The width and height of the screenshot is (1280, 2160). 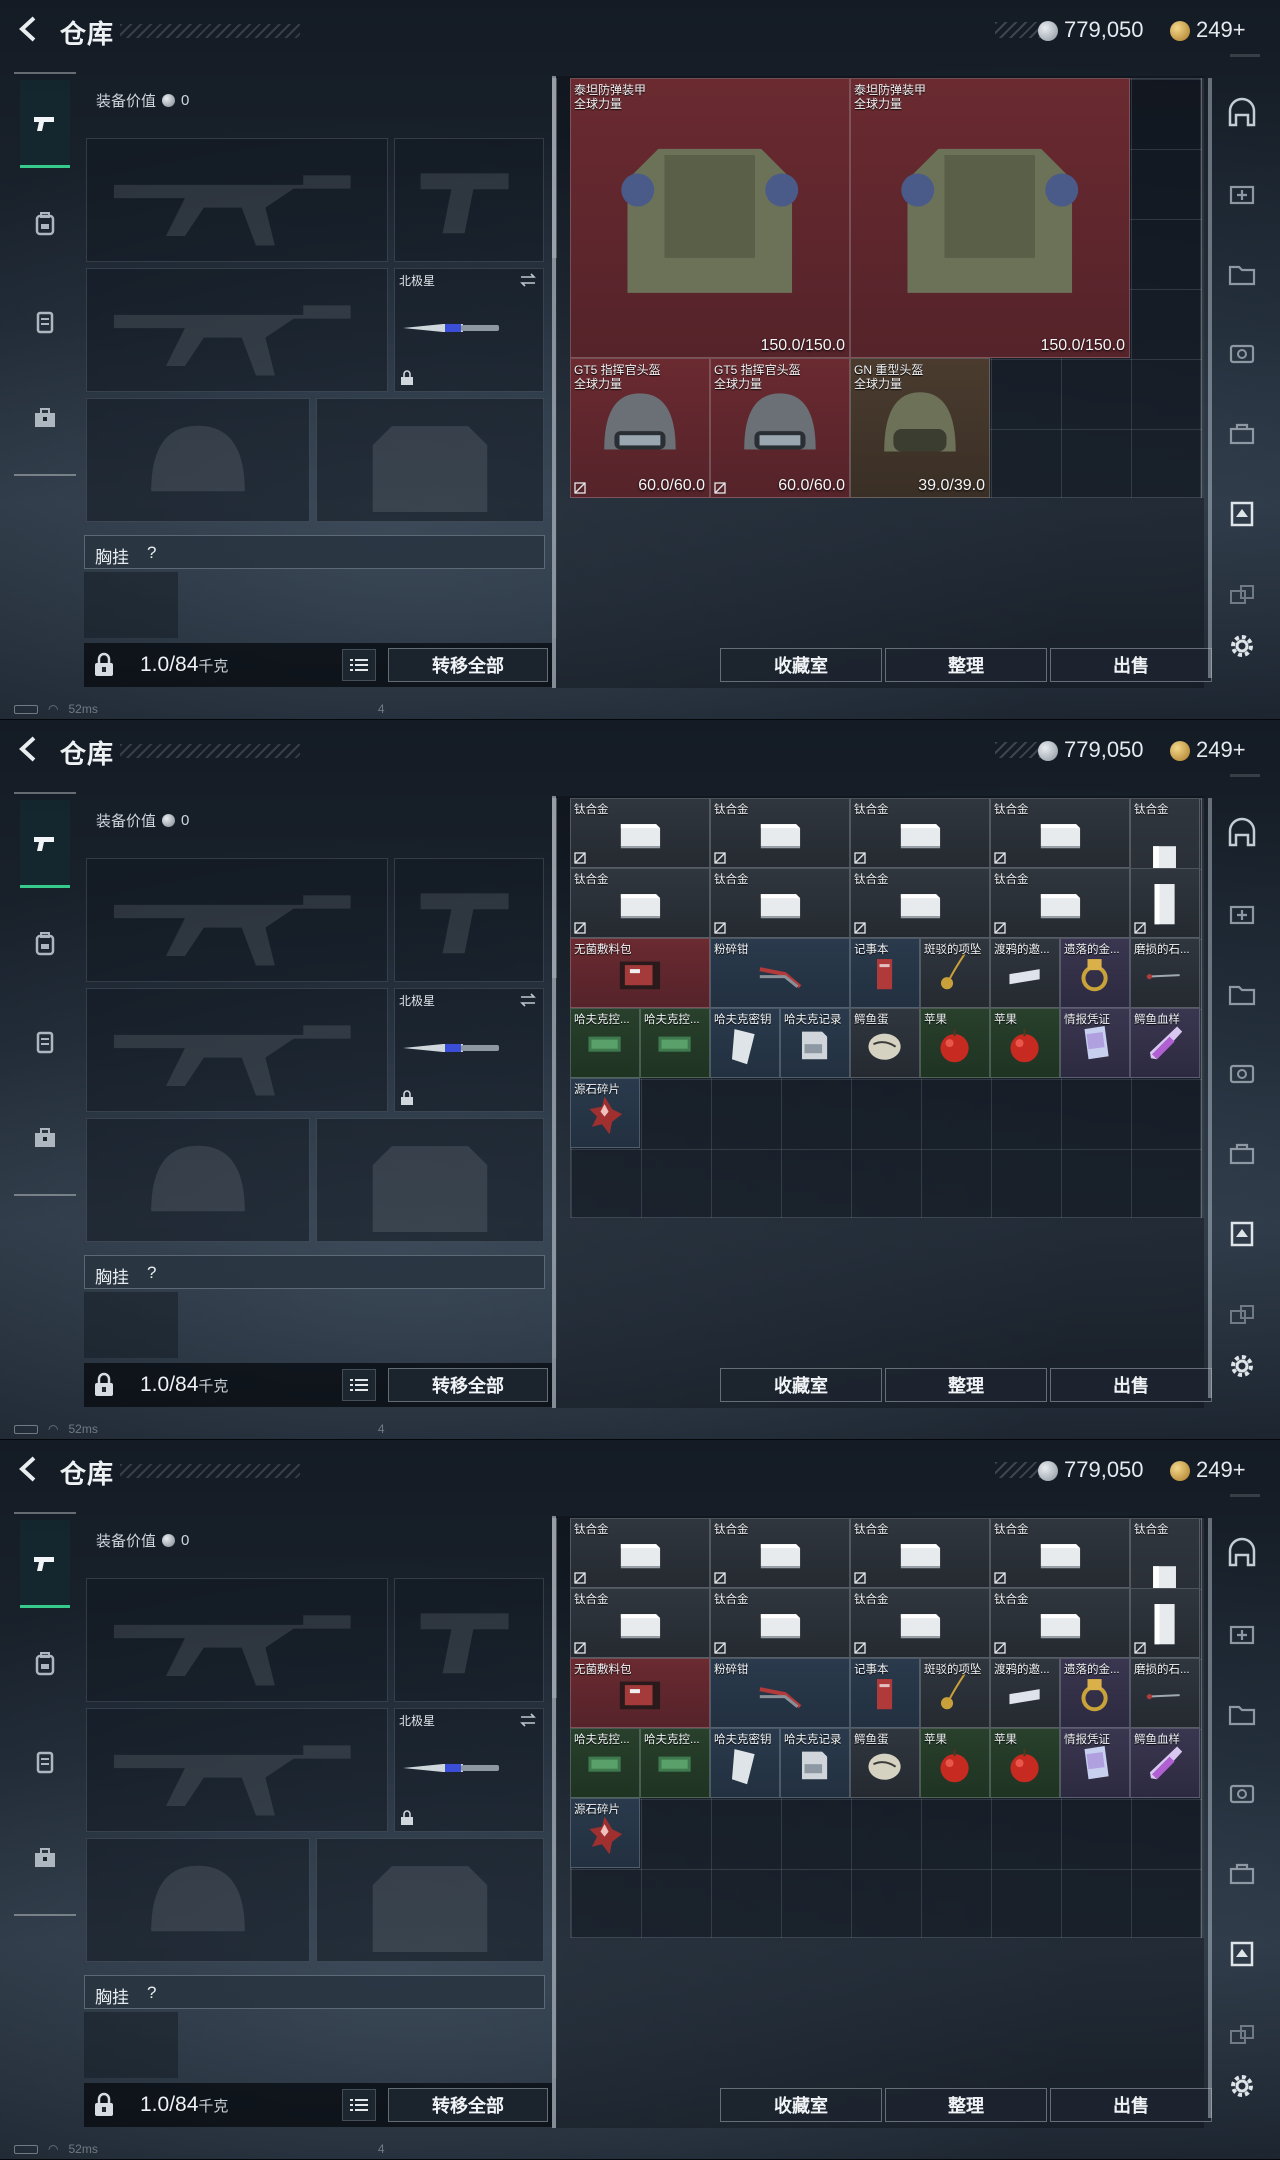 I want to click on inventory-item: 无菌敷料包, so click(x=640, y=1693).